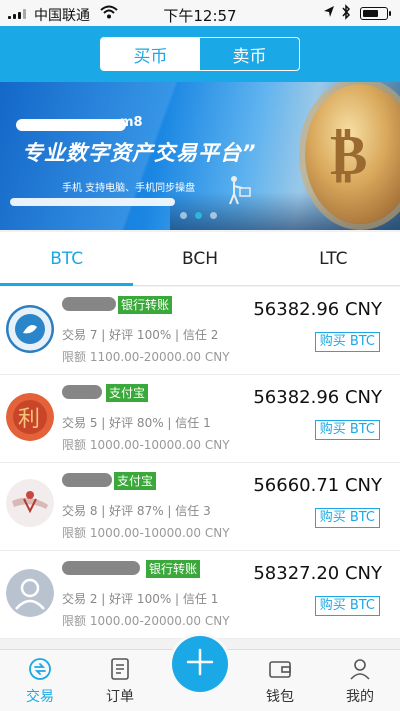 Image resolution: width=400 pixels, height=711 pixels. What do you see at coordinates (136, 511) in the screenshot?
I see `trader-stats: 交易 8 | 好评 87% | 信任 3` at bounding box center [136, 511].